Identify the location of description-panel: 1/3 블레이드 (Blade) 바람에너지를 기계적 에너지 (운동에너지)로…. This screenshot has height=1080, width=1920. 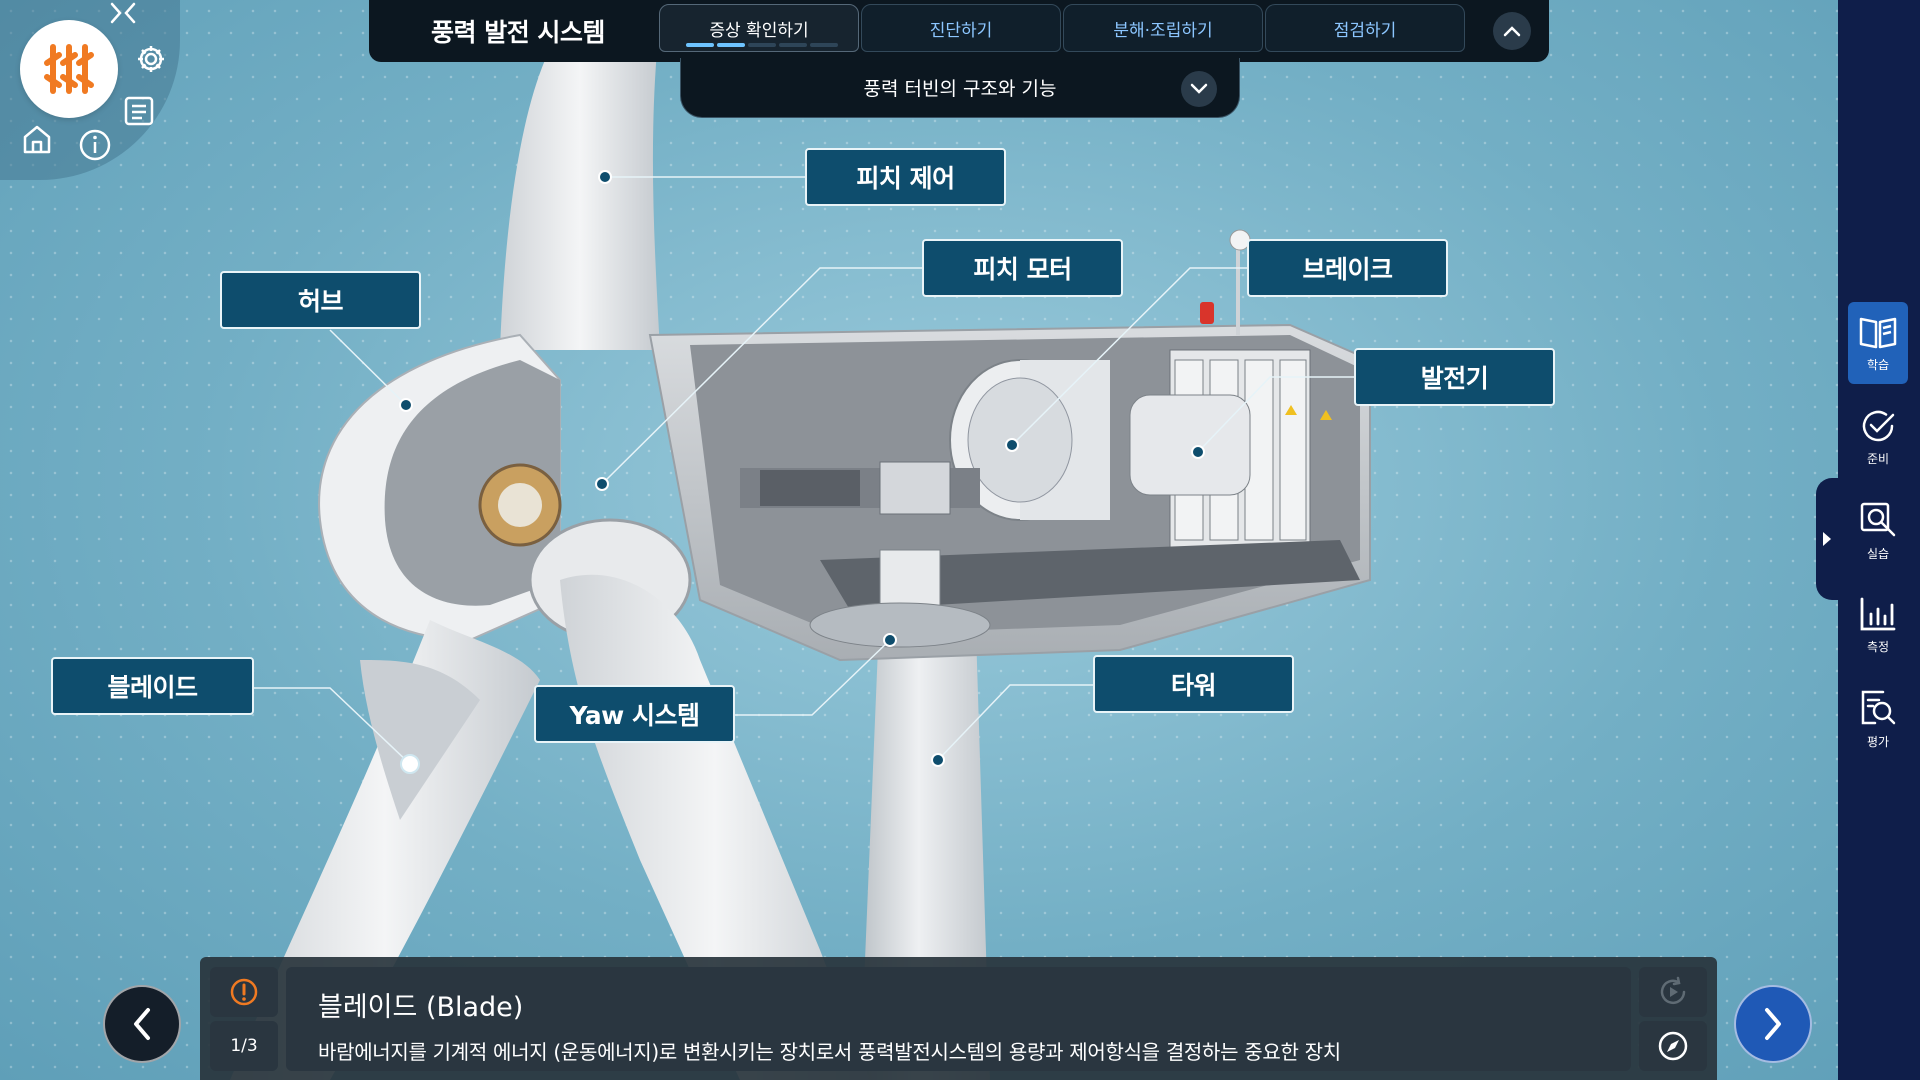
(958, 1018).